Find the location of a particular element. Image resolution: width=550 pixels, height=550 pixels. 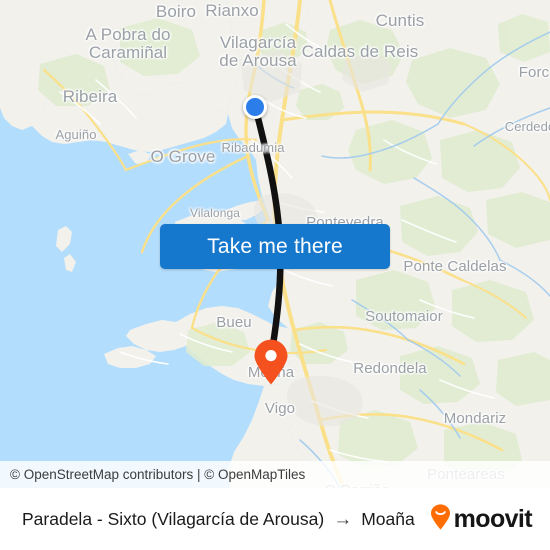

moovit-pin-icon is located at coordinates (440, 519).